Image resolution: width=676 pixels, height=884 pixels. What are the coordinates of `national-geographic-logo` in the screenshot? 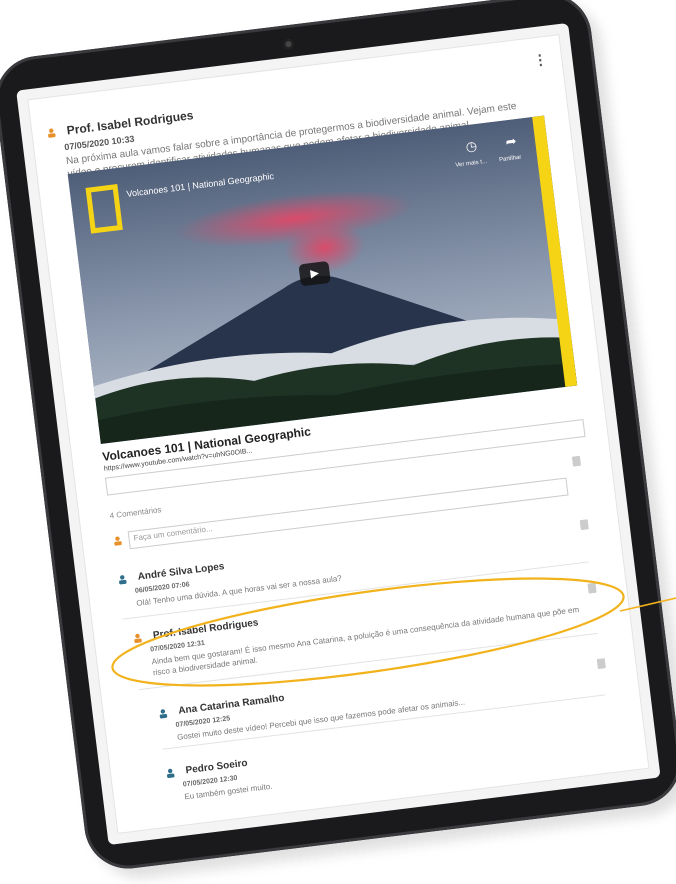 It's located at (104, 209).